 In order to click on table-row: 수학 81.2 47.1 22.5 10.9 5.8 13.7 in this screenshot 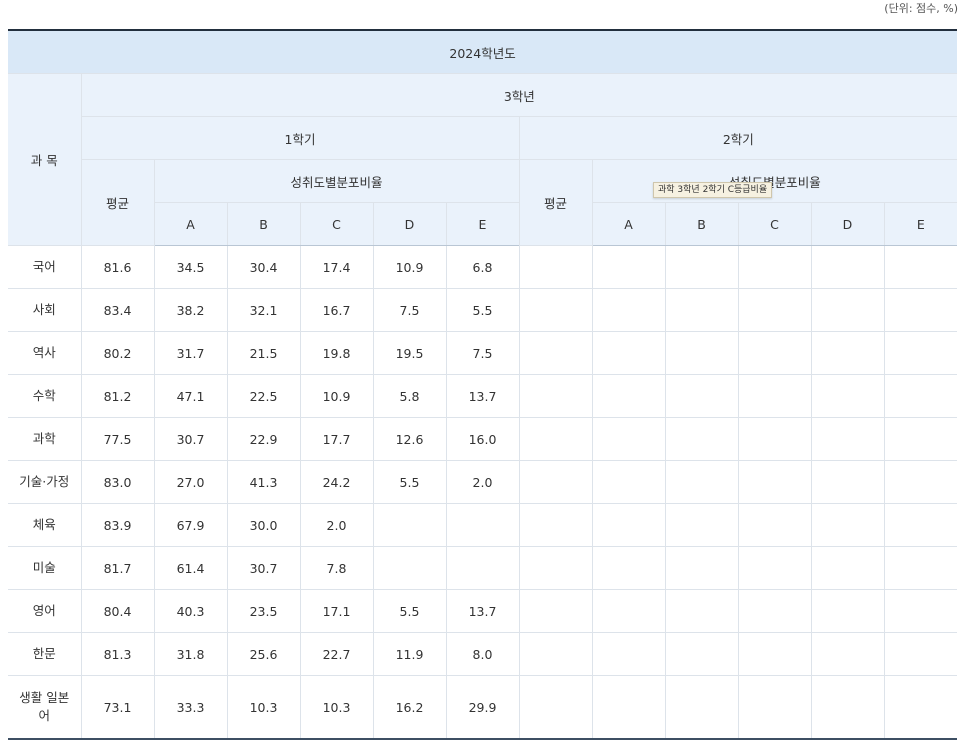, I will do `click(483, 396)`.